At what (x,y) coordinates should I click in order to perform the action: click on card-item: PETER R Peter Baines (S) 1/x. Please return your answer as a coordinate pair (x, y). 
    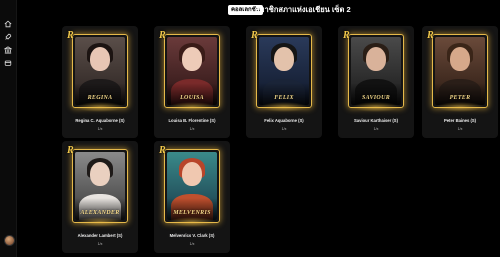
    Looking at the image, I should click on (460, 82).